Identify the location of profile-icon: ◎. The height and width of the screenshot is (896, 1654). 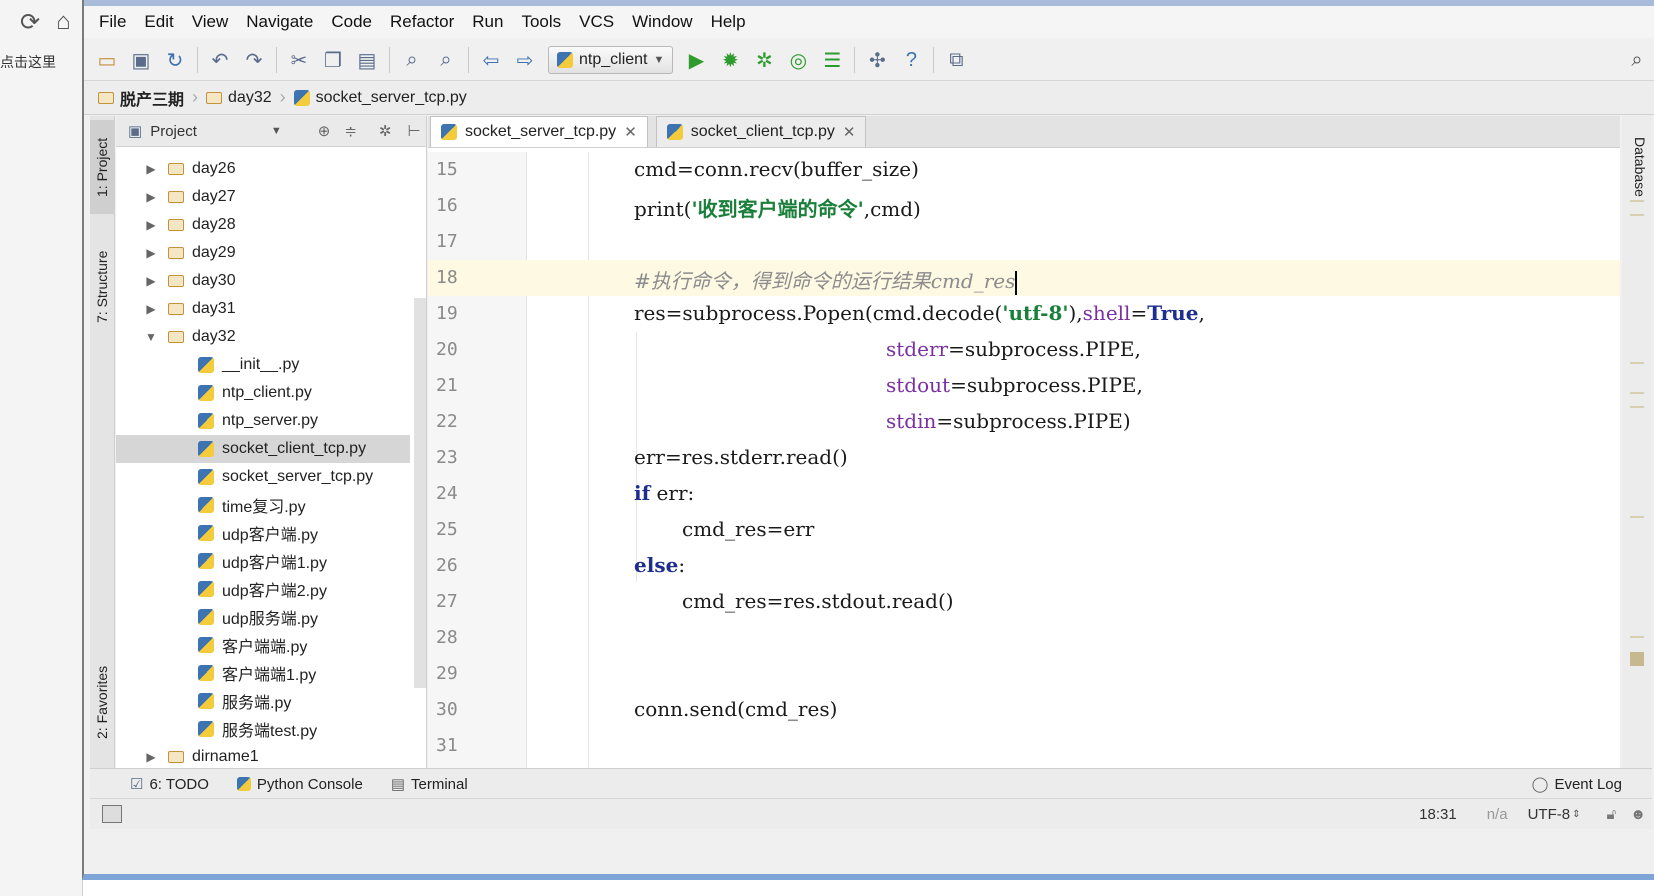
(798, 60).